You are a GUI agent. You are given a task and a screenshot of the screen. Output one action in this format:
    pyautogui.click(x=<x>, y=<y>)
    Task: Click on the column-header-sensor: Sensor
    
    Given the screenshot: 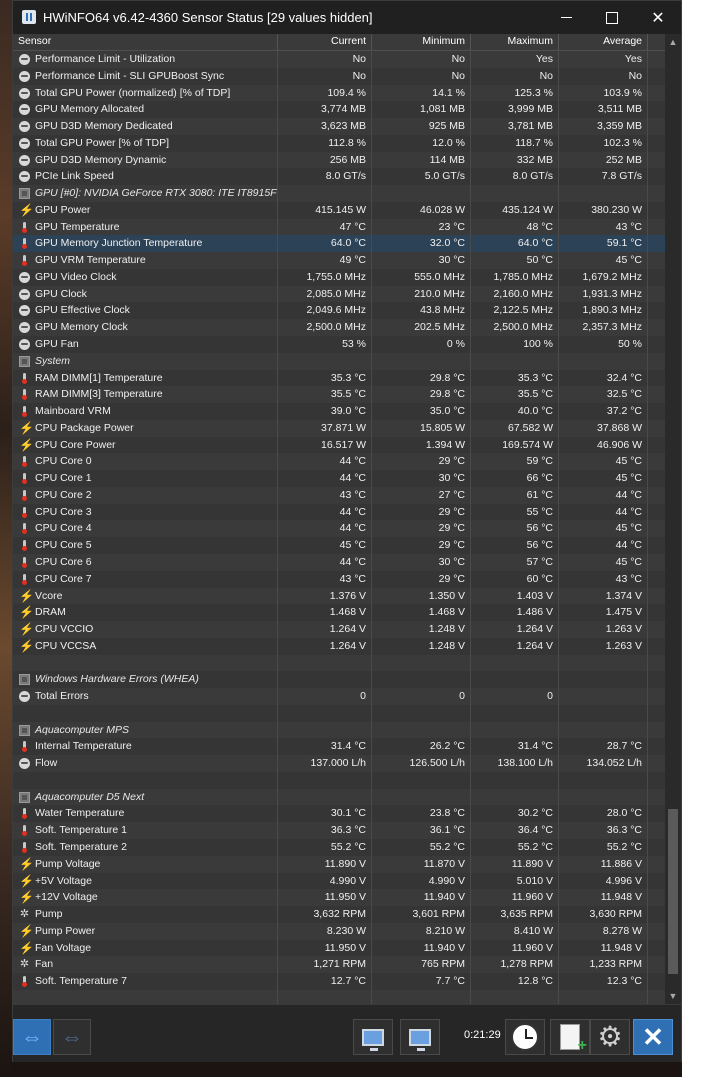 What is the action you would take?
    pyautogui.click(x=145, y=42)
    